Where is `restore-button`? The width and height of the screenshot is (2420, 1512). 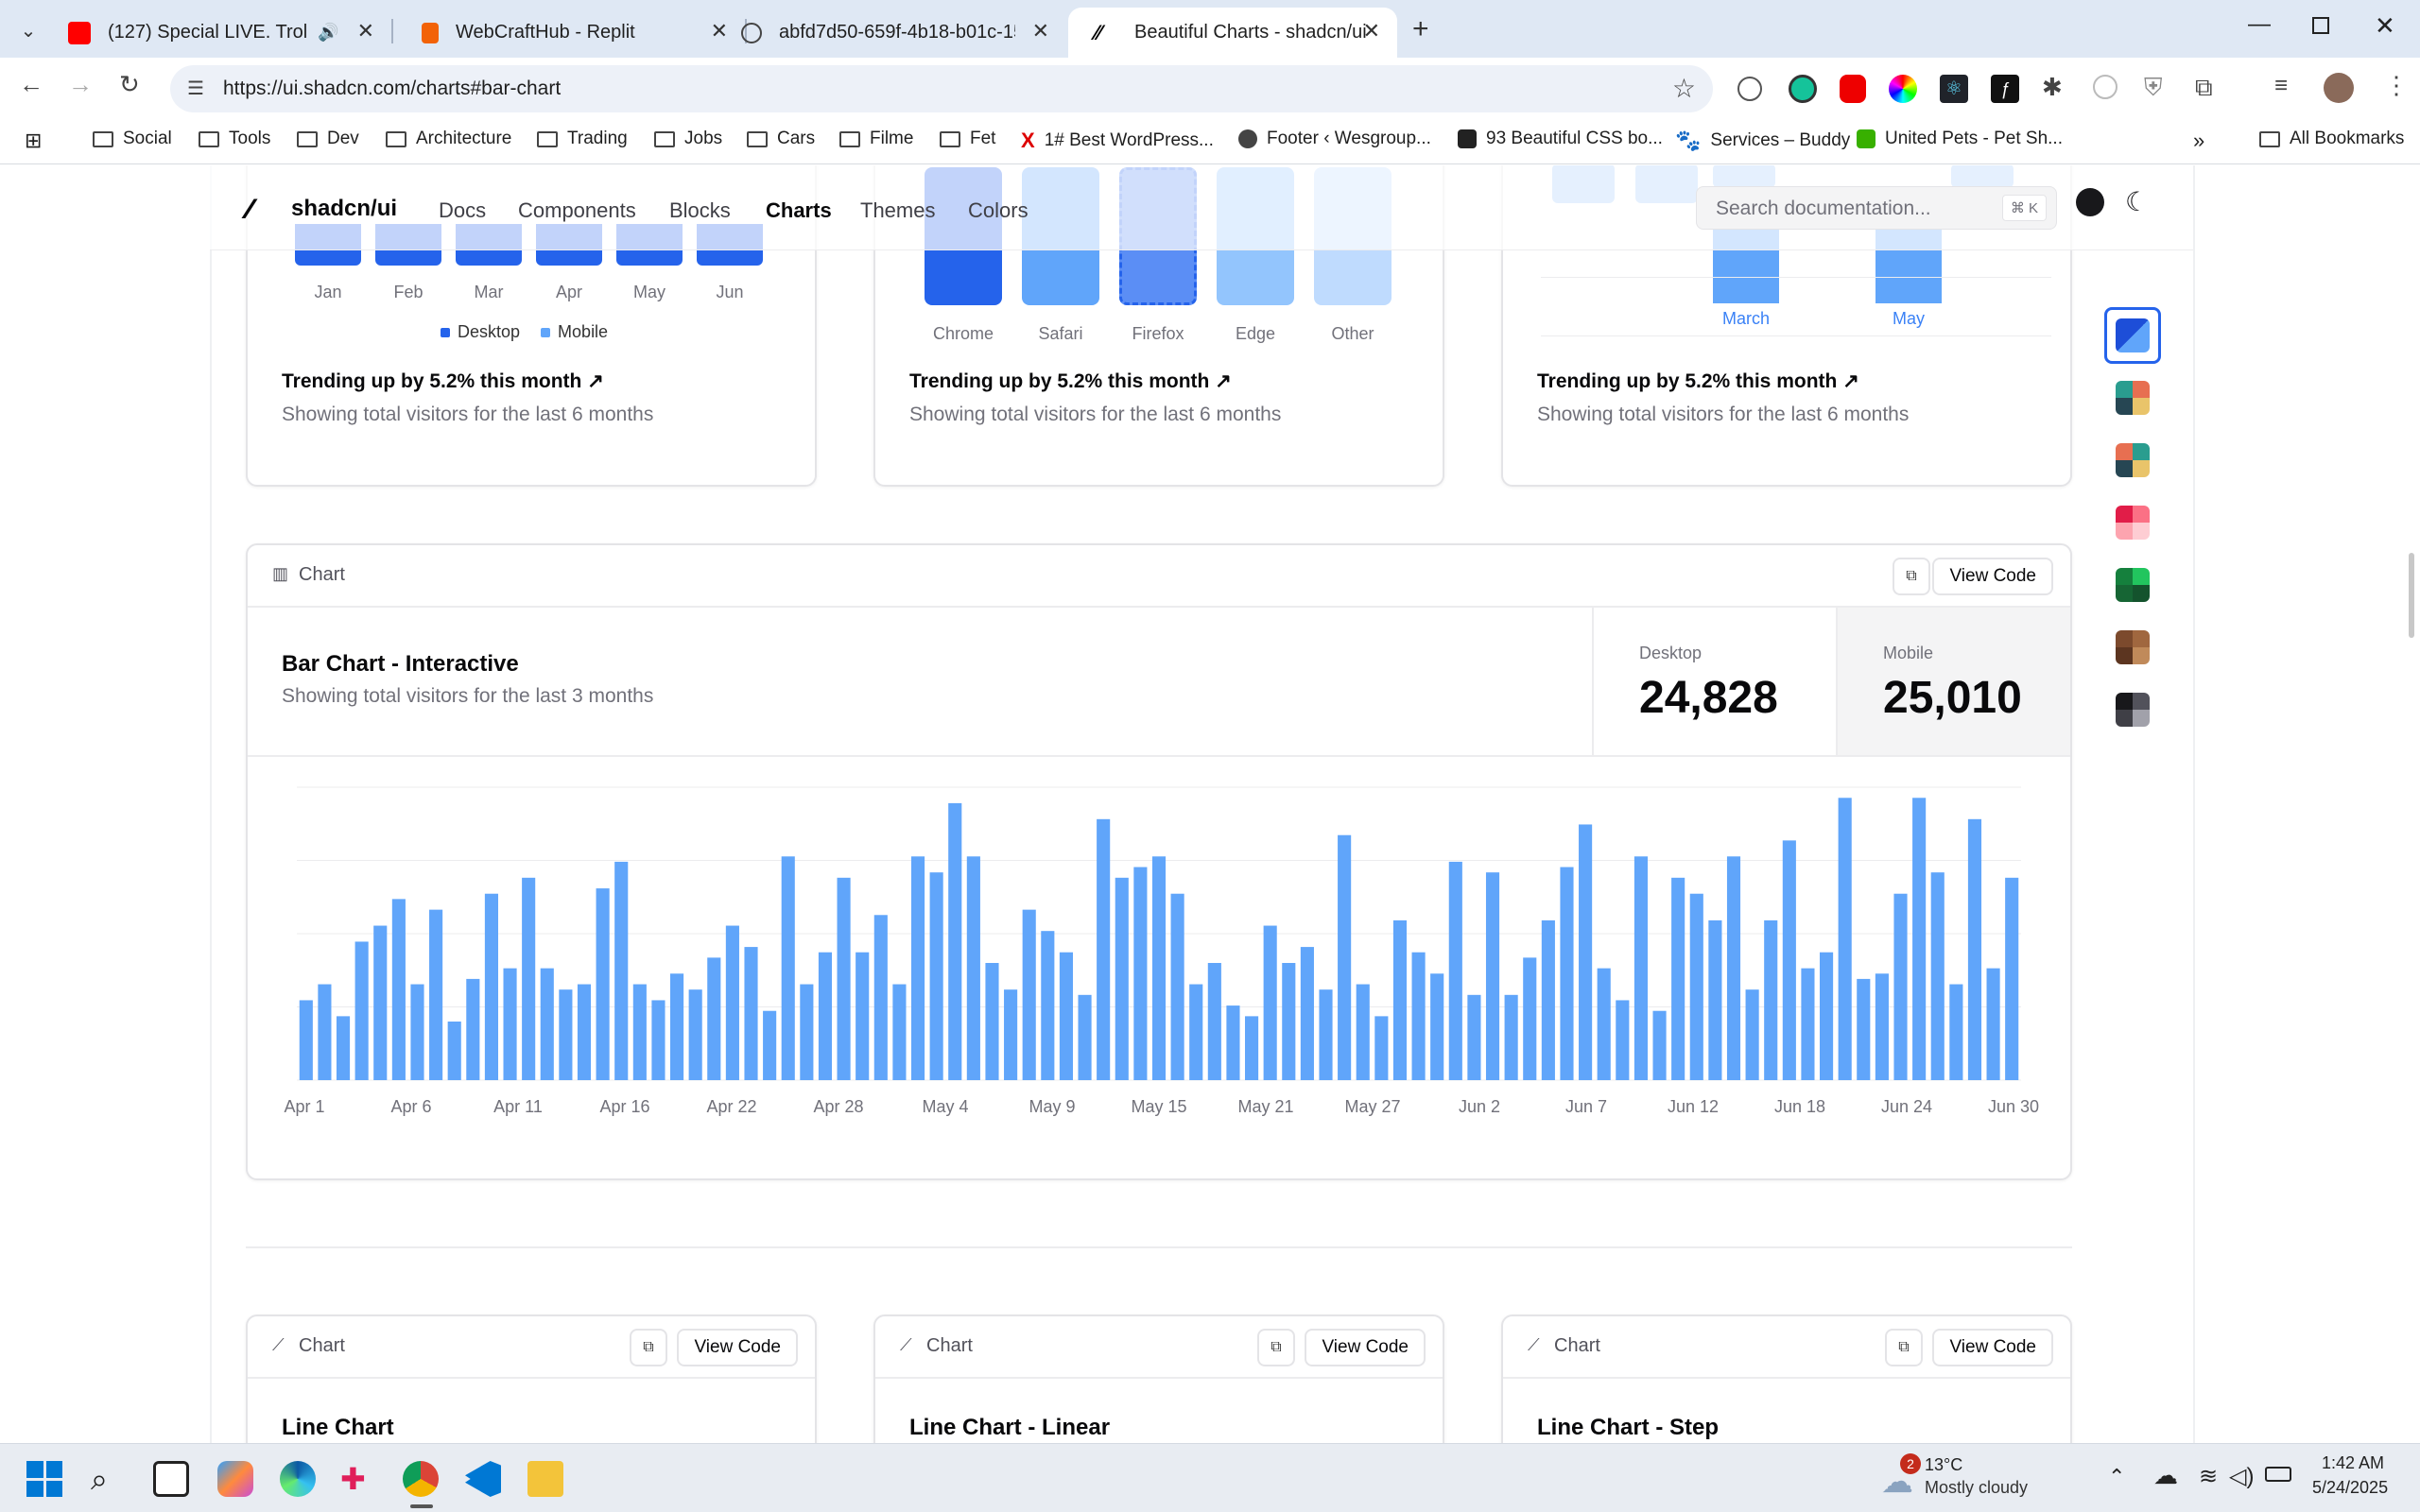
restore-button is located at coordinates (2320, 25).